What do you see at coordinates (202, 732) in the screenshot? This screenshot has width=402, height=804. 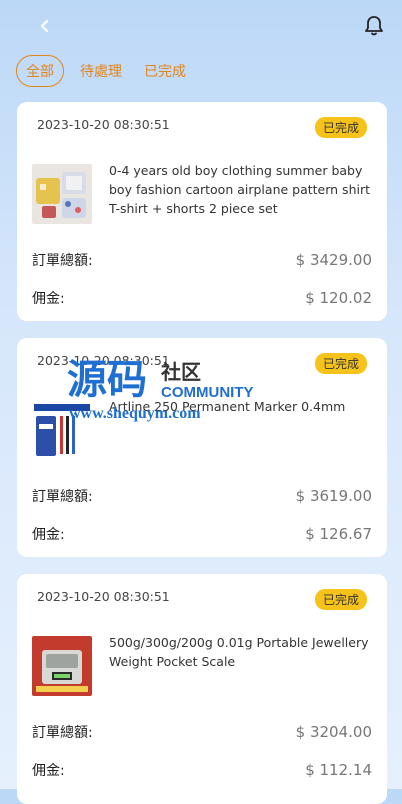 I see `order-total-row: 訂單總額: $ 3204.00` at bounding box center [202, 732].